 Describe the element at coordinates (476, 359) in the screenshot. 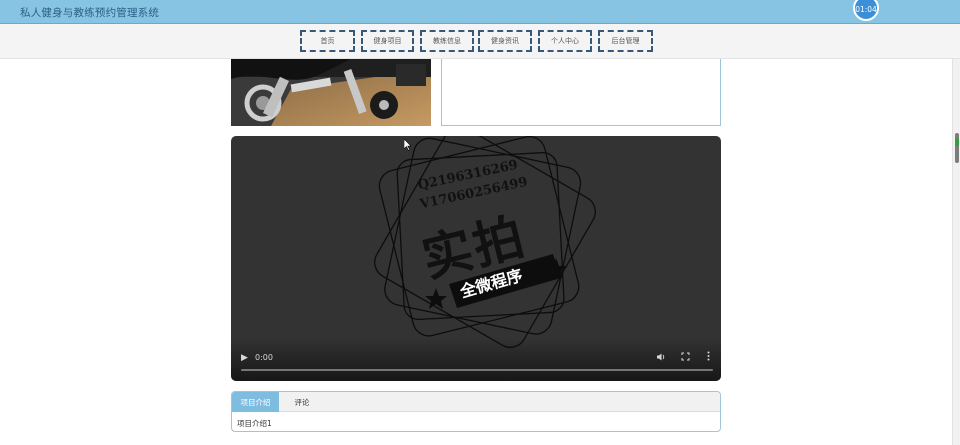

I see `video-controls: ▶ 0:00` at that location.